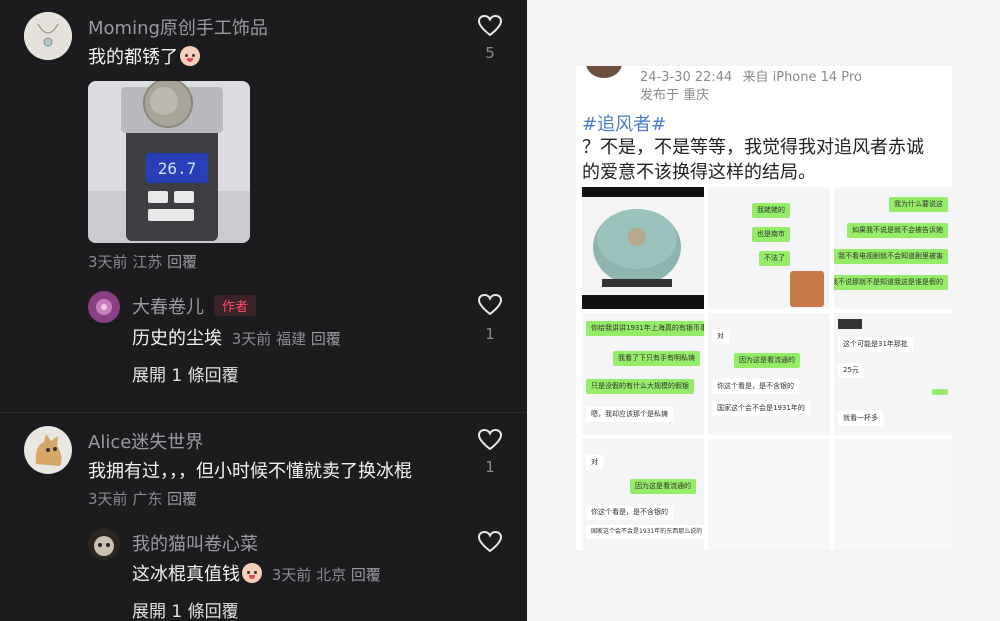 The height and width of the screenshot is (621, 1000). What do you see at coordinates (891, 282) in the screenshot?
I see `chat-bubble: 如果我不说那就不是知道我这是谁是假的` at bounding box center [891, 282].